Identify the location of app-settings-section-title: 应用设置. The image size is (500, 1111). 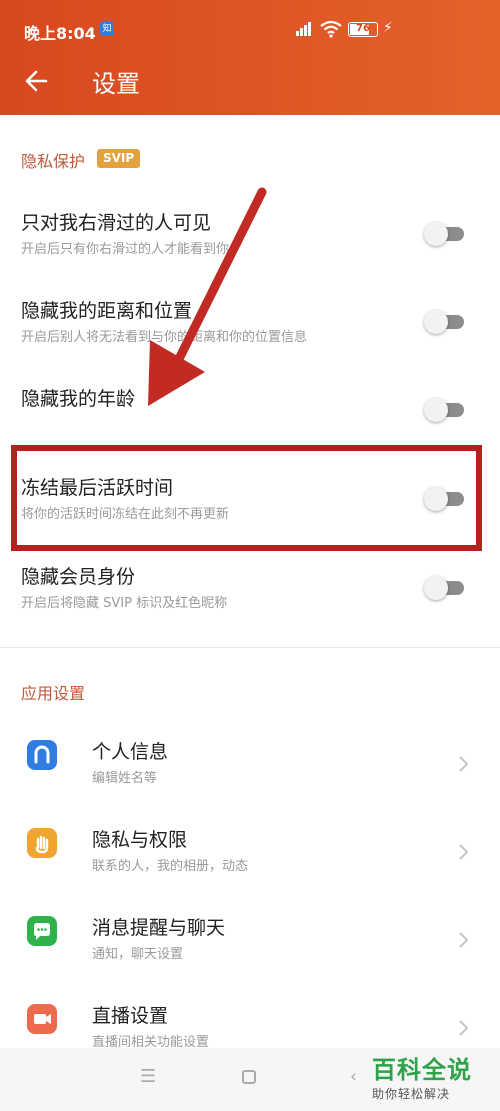
(53, 693).